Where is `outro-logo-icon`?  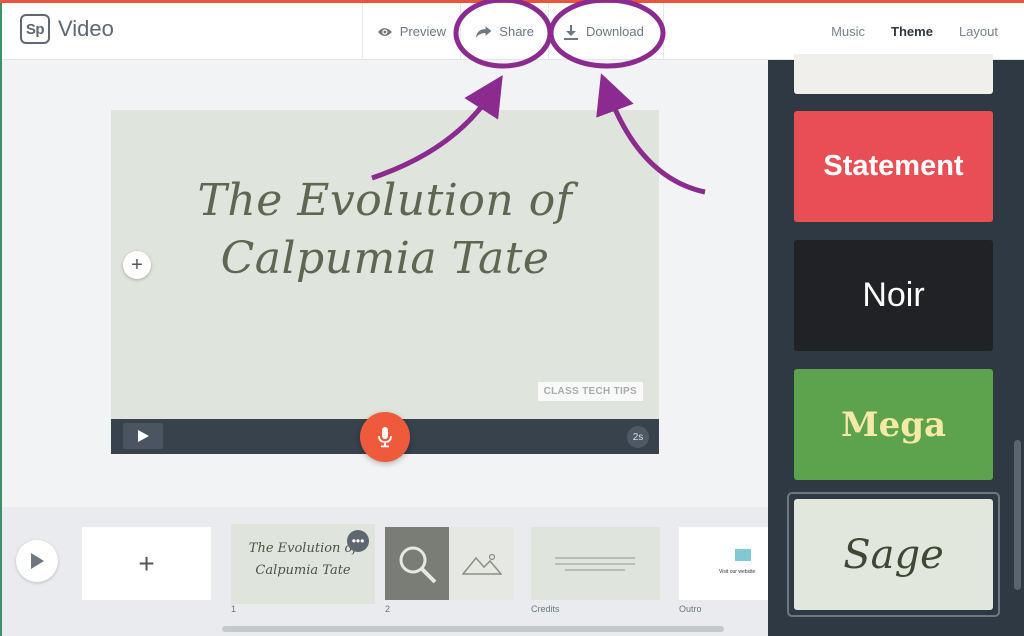
outro-logo-icon is located at coordinates (743, 555).